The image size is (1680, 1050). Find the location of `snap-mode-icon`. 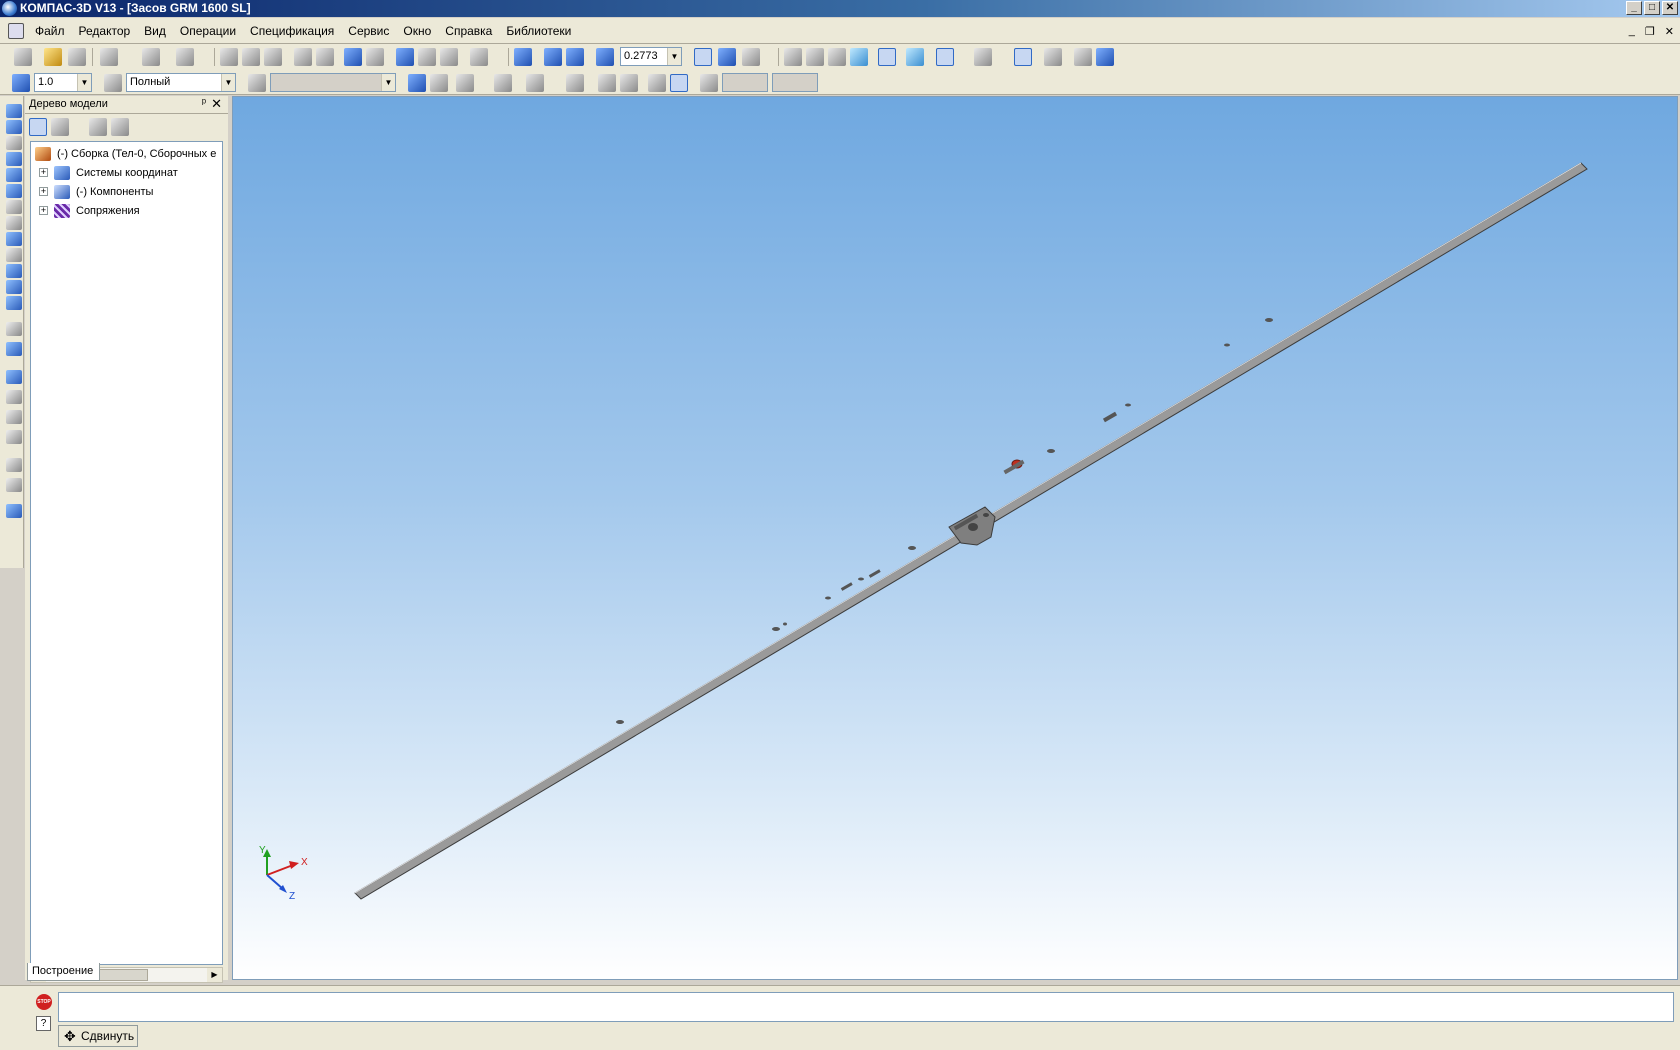

snap-mode-icon is located at coordinates (575, 83).